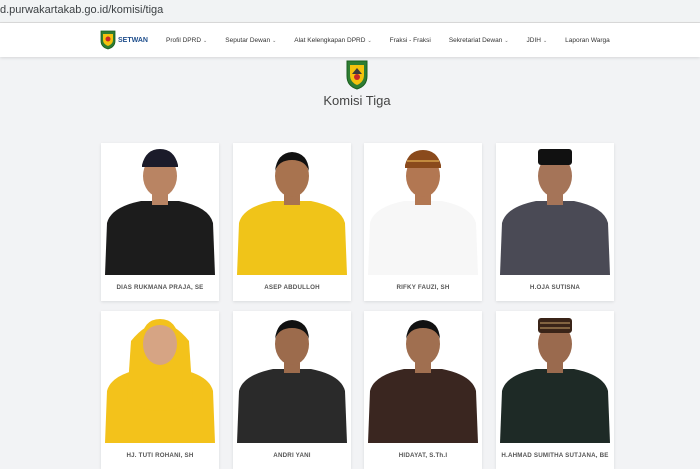 This screenshot has height=469, width=700. Describe the element at coordinates (292, 456) in the screenshot. I see `member-name: ANDRI YANI` at that location.